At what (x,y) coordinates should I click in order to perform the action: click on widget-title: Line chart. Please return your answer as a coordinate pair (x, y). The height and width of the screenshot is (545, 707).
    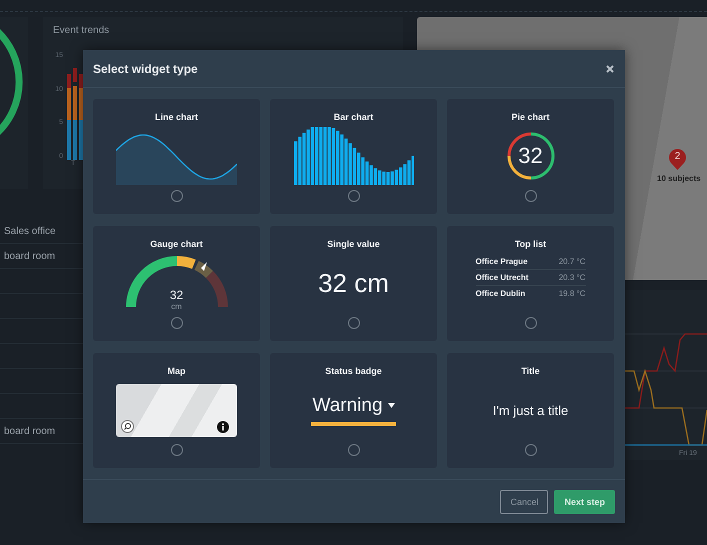
    Looking at the image, I should click on (176, 117).